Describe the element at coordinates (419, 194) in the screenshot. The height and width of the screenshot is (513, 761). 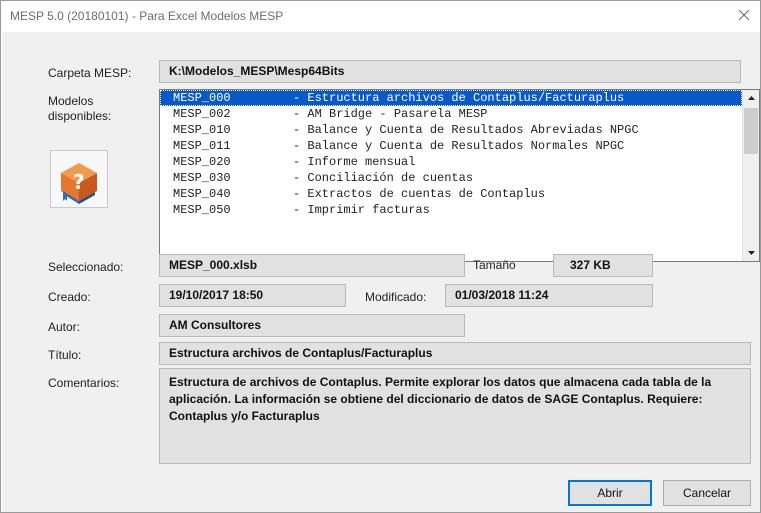
I see `model-description: - Extractos de cuentas de Contaplus` at that location.